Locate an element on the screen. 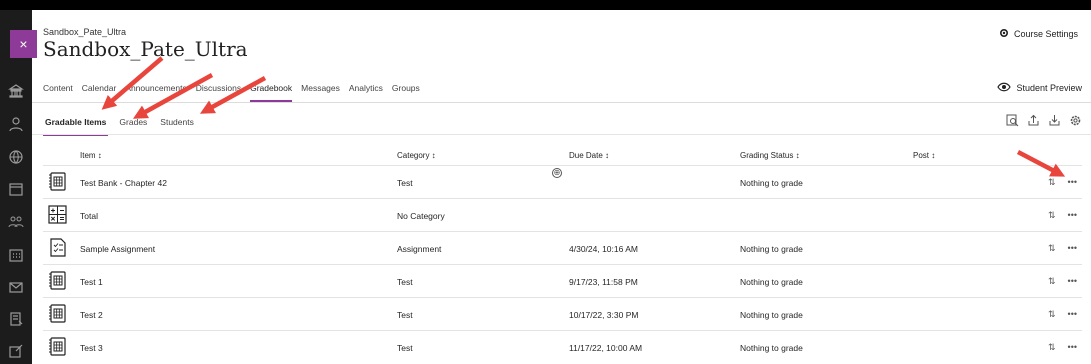 The width and height of the screenshot is (1091, 364). item-name: Total is located at coordinates (89, 216).